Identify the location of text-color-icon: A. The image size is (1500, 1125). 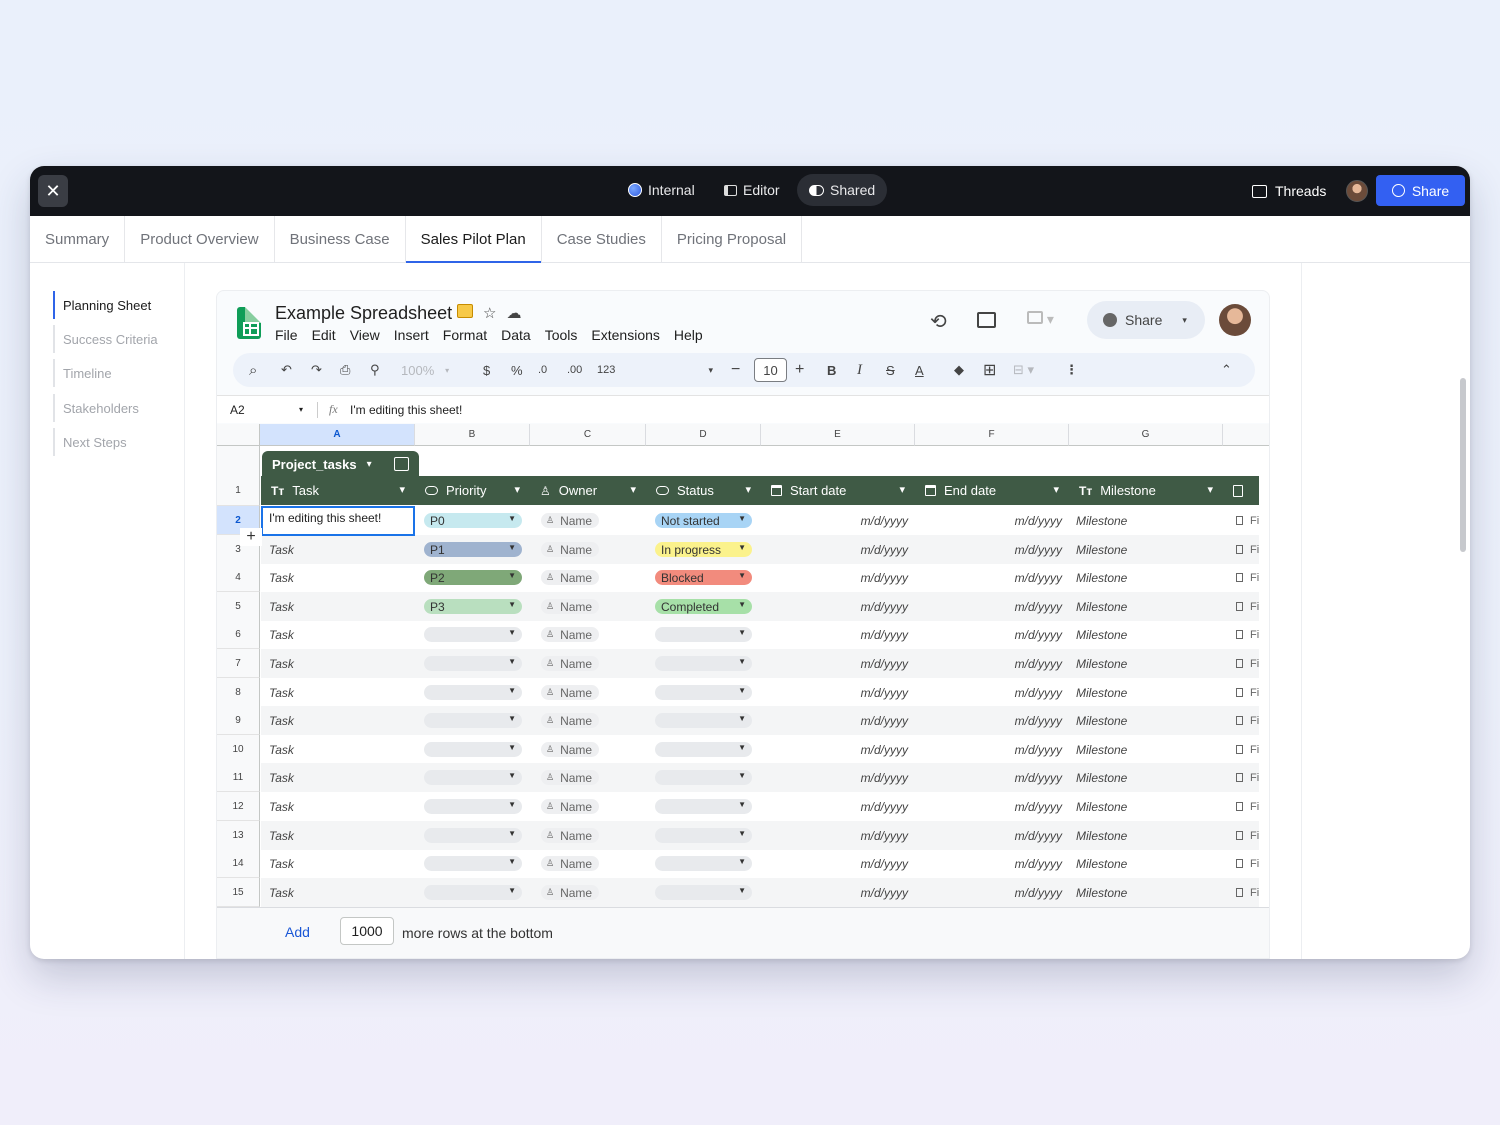
(919, 370).